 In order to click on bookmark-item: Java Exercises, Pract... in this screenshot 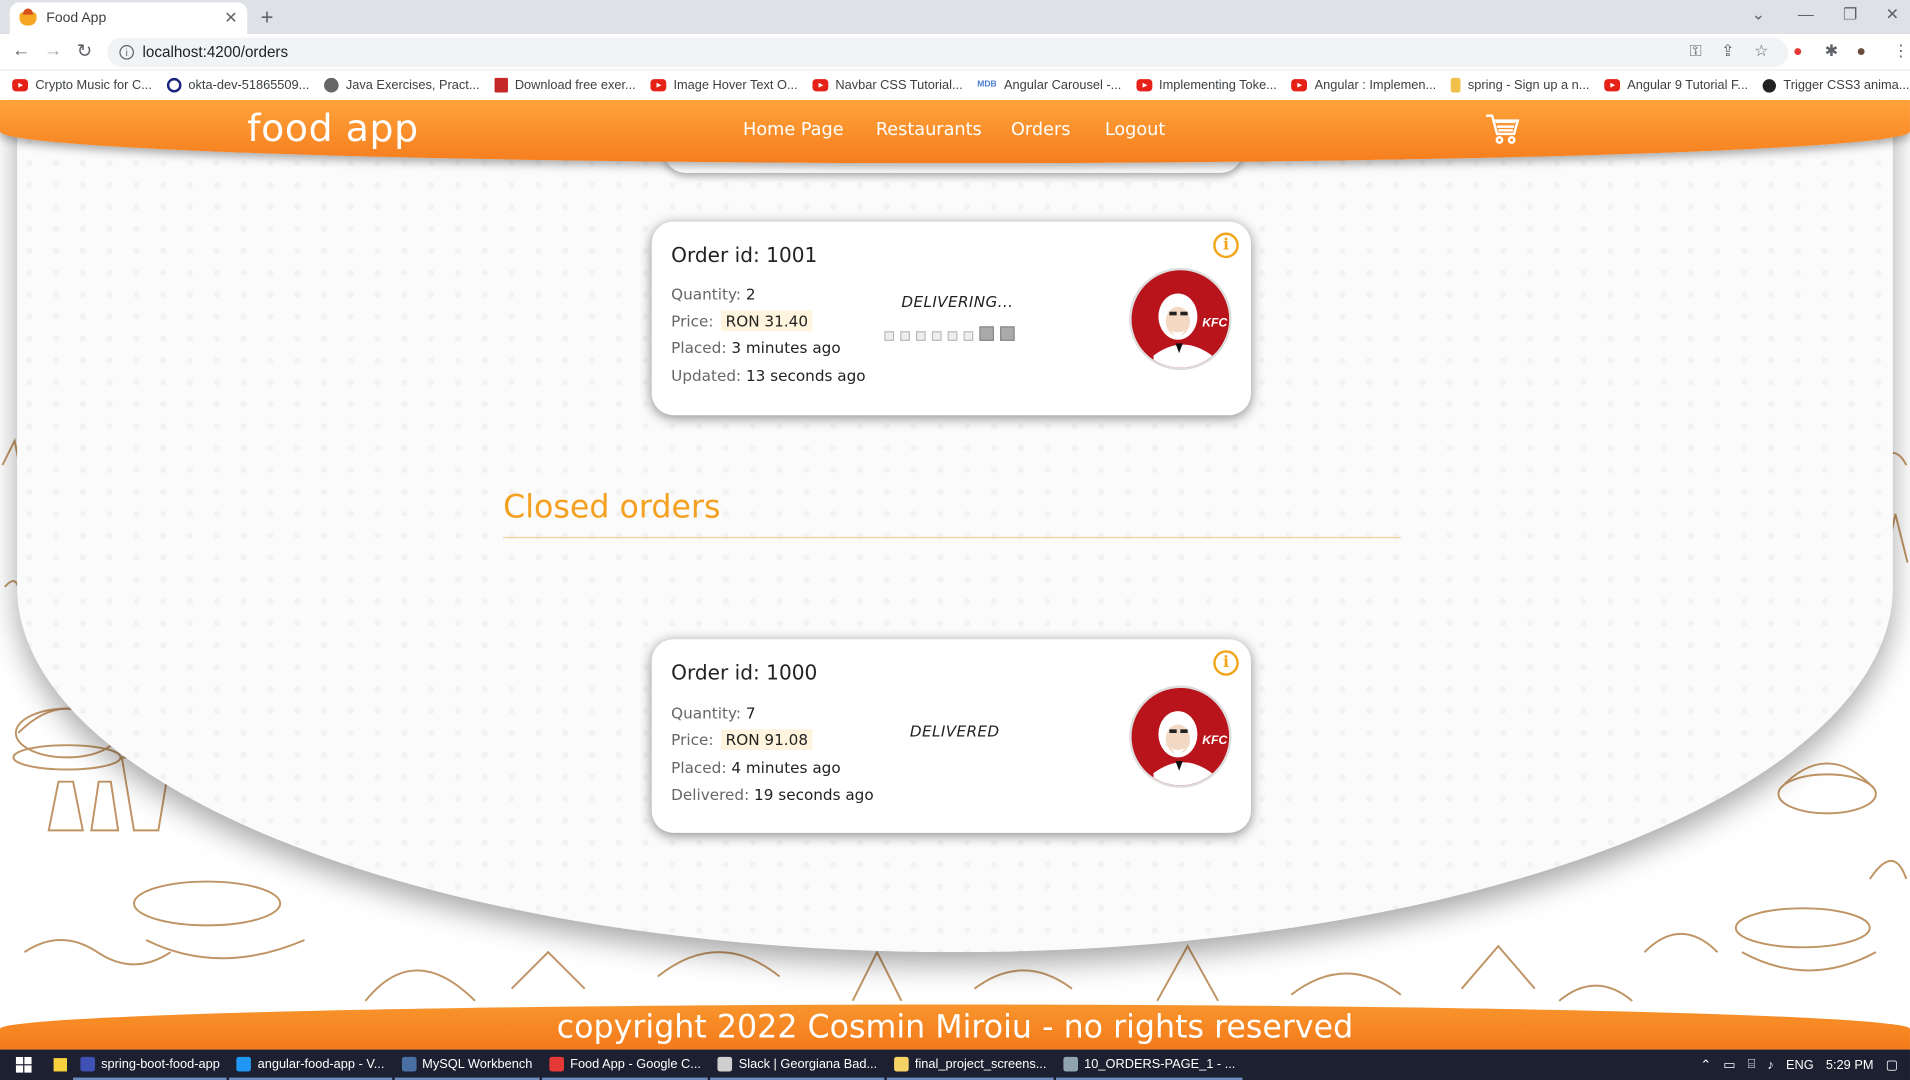, I will do `click(401, 85)`.